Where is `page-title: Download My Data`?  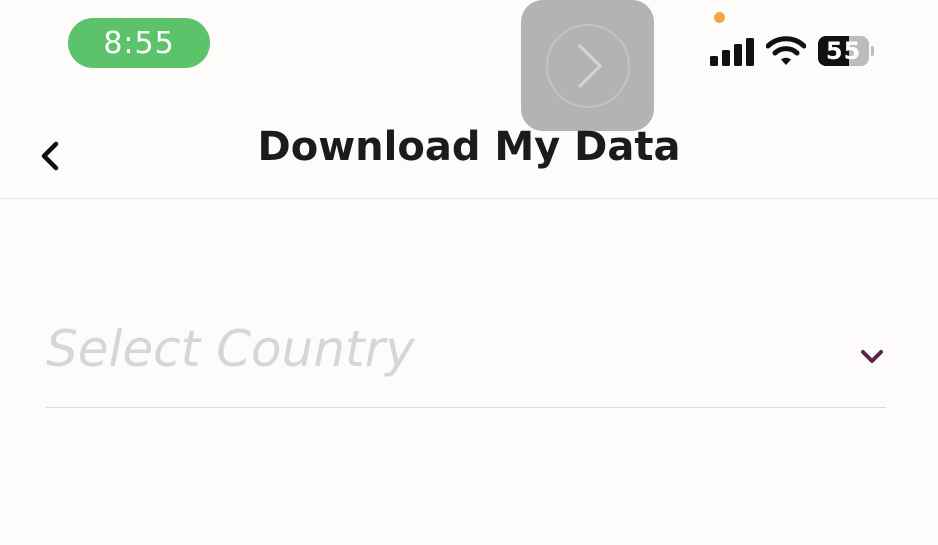 page-title: Download My Data is located at coordinates (469, 147).